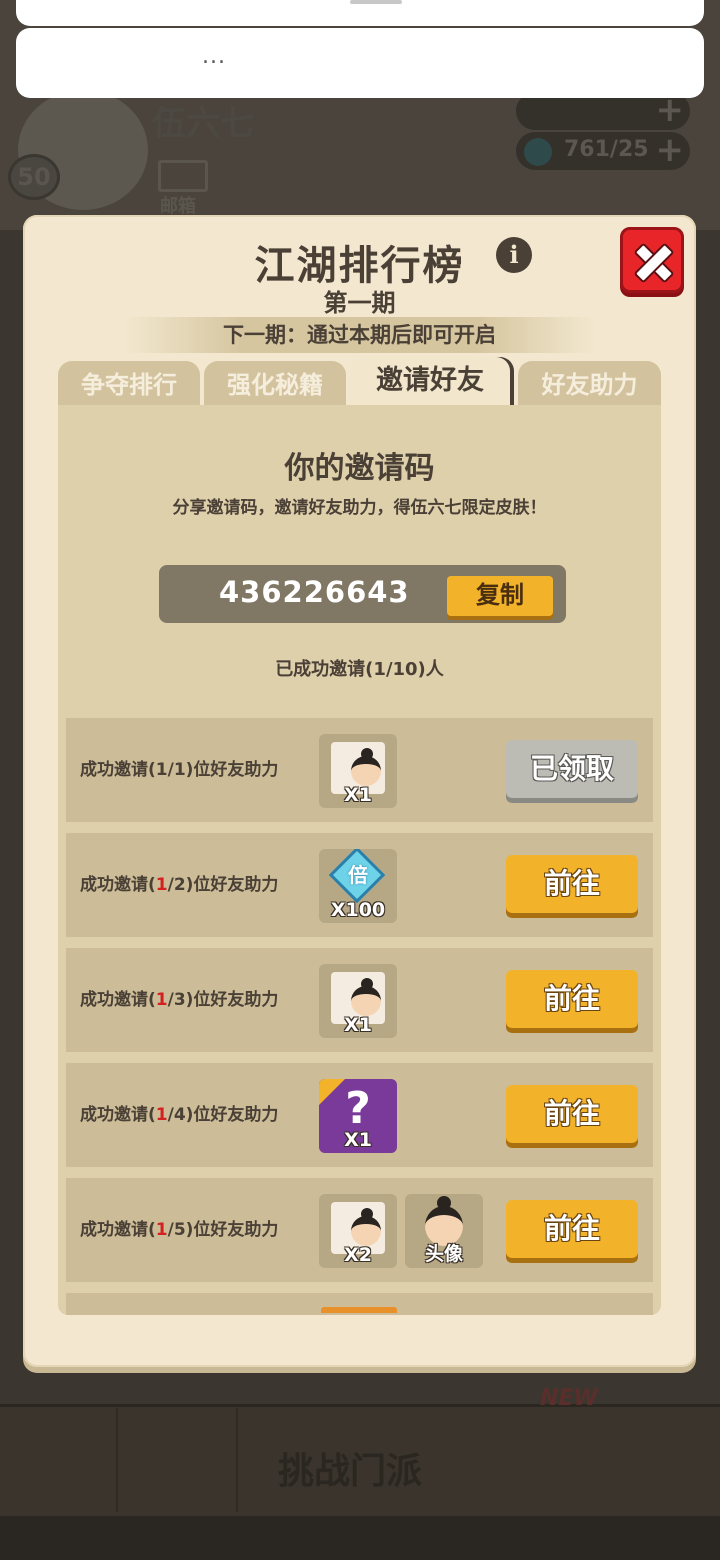  What do you see at coordinates (430, 382) in the screenshot?
I see `tab-invite-friends: 邀请好友` at bounding box center [430, 382].